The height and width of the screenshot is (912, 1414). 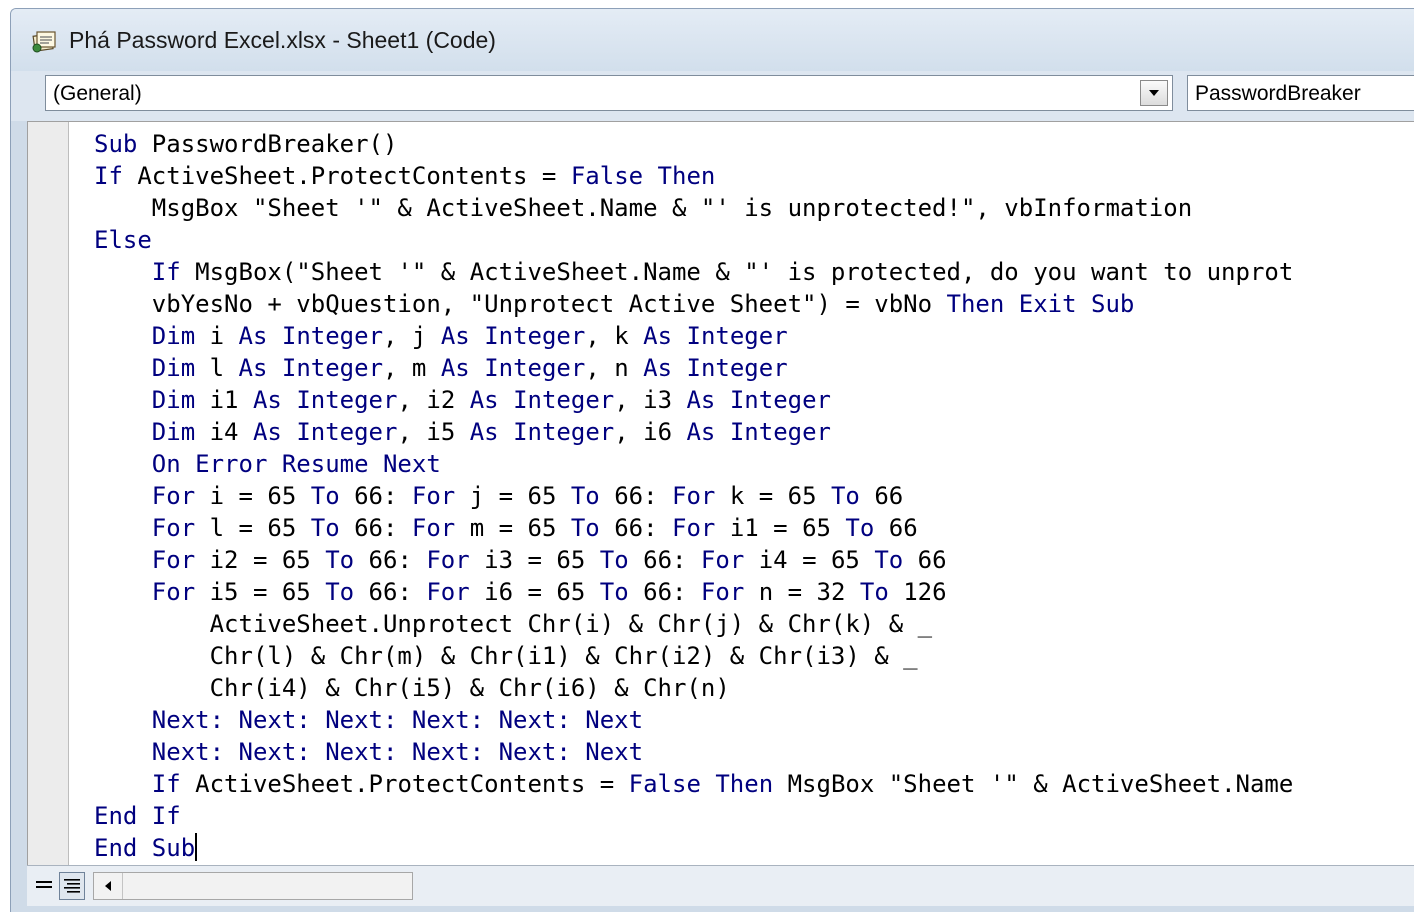 What do you see at coordinates (224, 400) in the screenshot?
I see `code-token: i1` at bounding box center [224, 400].